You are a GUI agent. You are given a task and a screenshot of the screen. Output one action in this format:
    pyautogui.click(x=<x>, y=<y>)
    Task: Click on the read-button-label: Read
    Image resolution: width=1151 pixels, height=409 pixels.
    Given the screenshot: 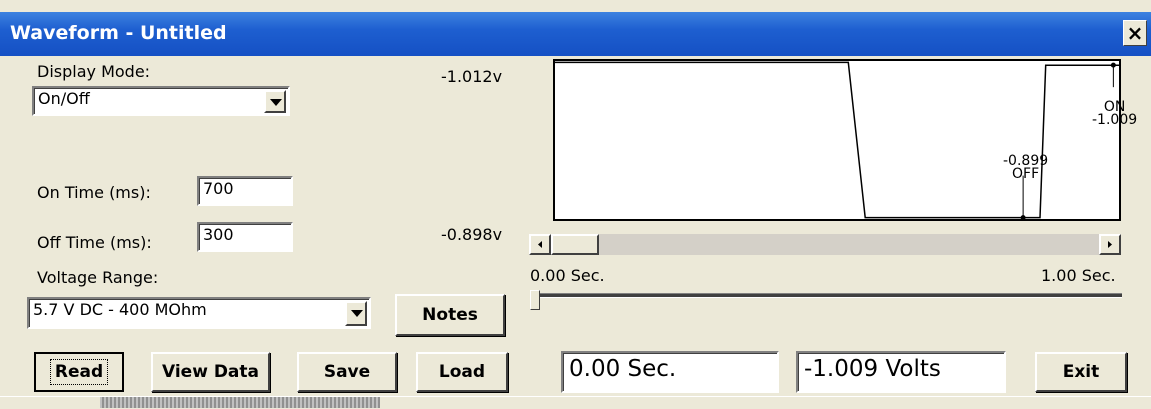 What is the action you would take?
    pyautogui.click(x=79, y=372)
    